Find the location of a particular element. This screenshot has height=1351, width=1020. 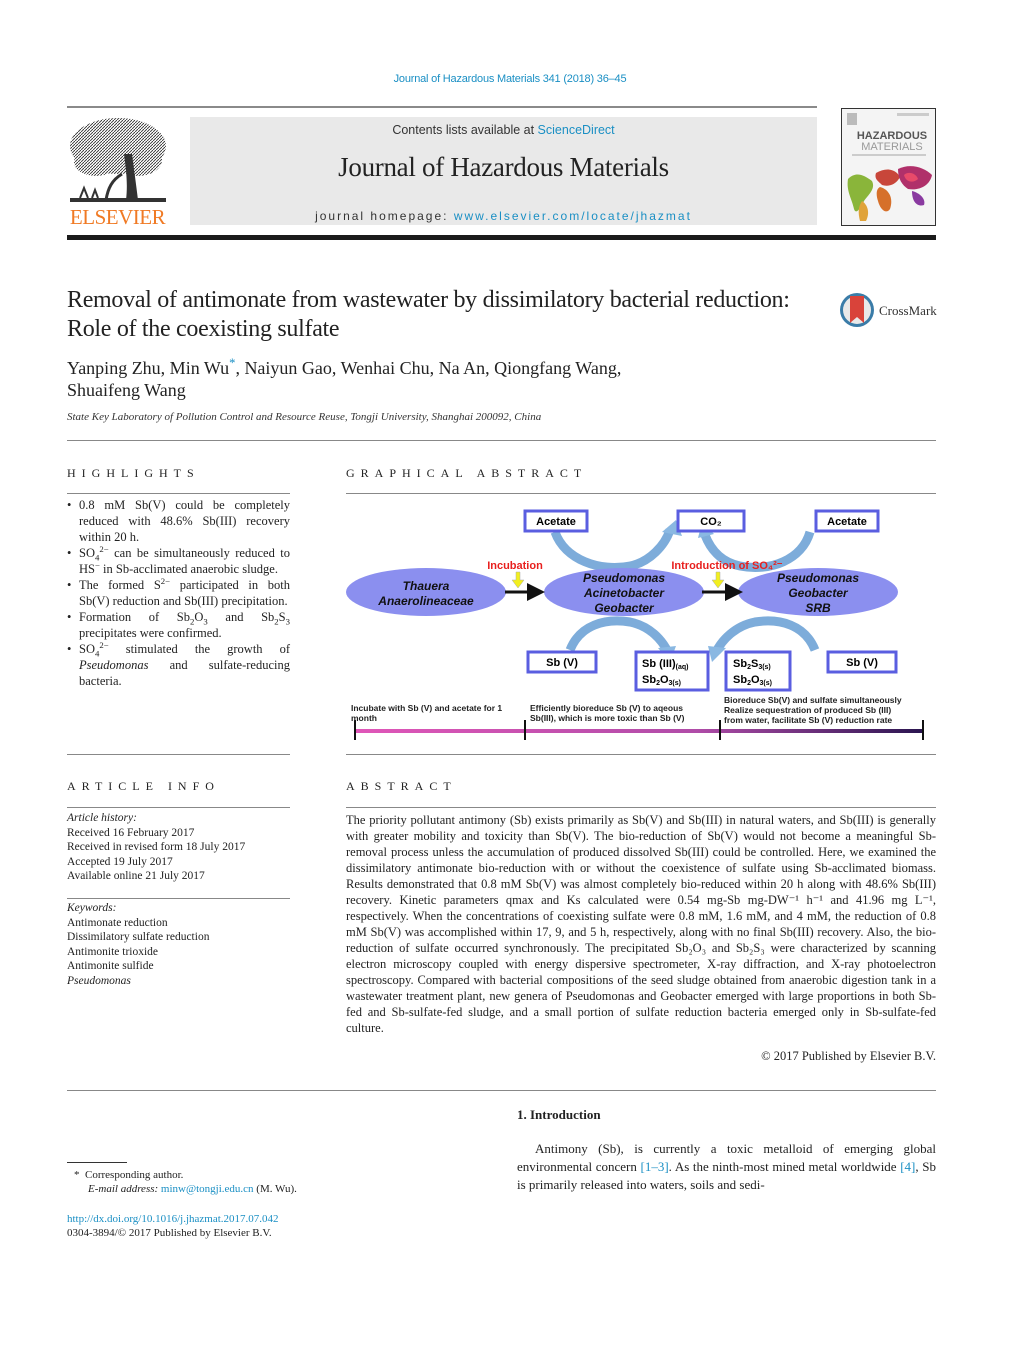

ellipse-sb-sulfate-fed: Pseudomonas Geobacter SRB is located at coordinates (818, 592).